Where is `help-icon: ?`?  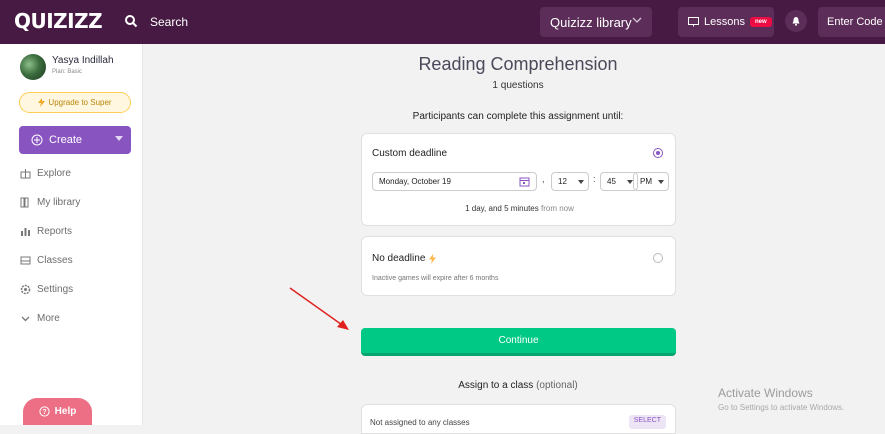 help-icon: ? is located at coordinates (44, 411).